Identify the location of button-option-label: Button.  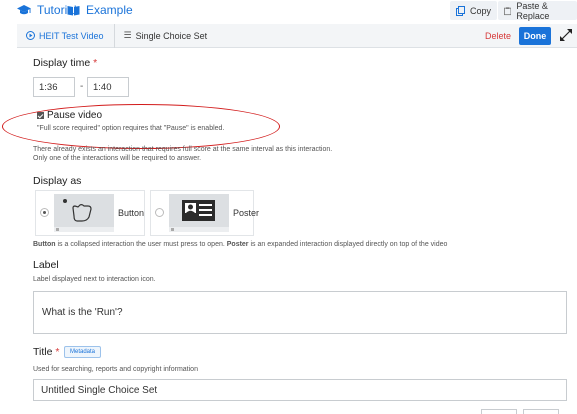
(131, 213).